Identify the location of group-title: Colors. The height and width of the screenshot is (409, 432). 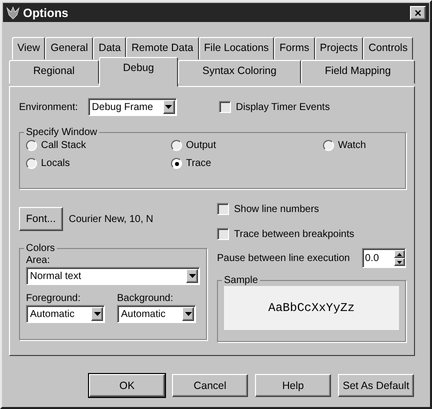
(40, 248).